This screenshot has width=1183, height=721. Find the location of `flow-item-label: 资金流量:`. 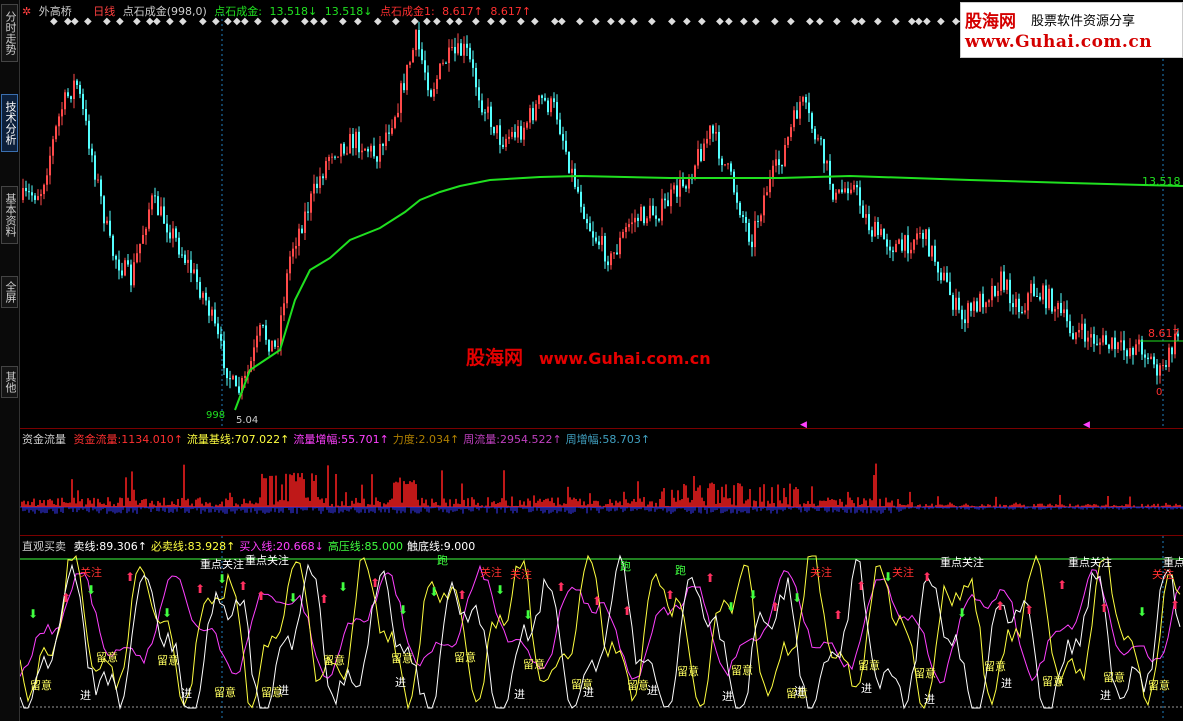

flow-item-label: 资金流量: is located at coordinates (97, 439).